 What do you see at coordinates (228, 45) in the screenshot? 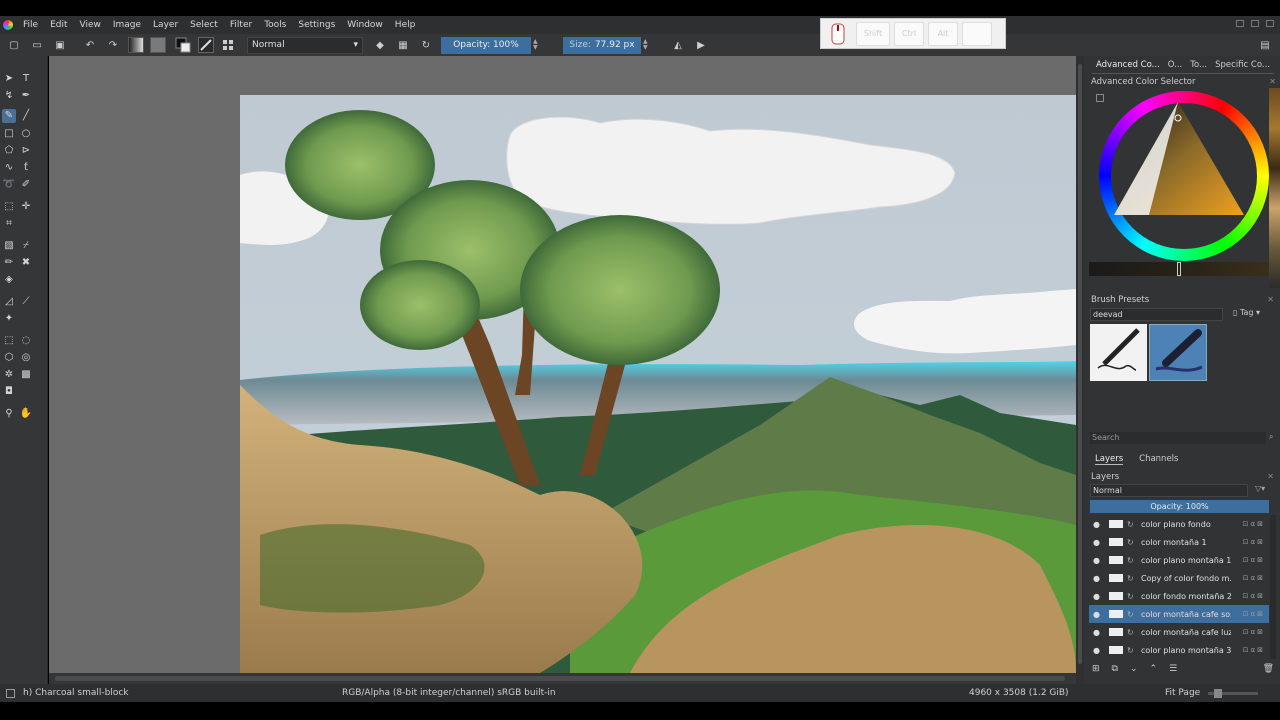
I see `grid-icon` at bounding box center [228, 45].